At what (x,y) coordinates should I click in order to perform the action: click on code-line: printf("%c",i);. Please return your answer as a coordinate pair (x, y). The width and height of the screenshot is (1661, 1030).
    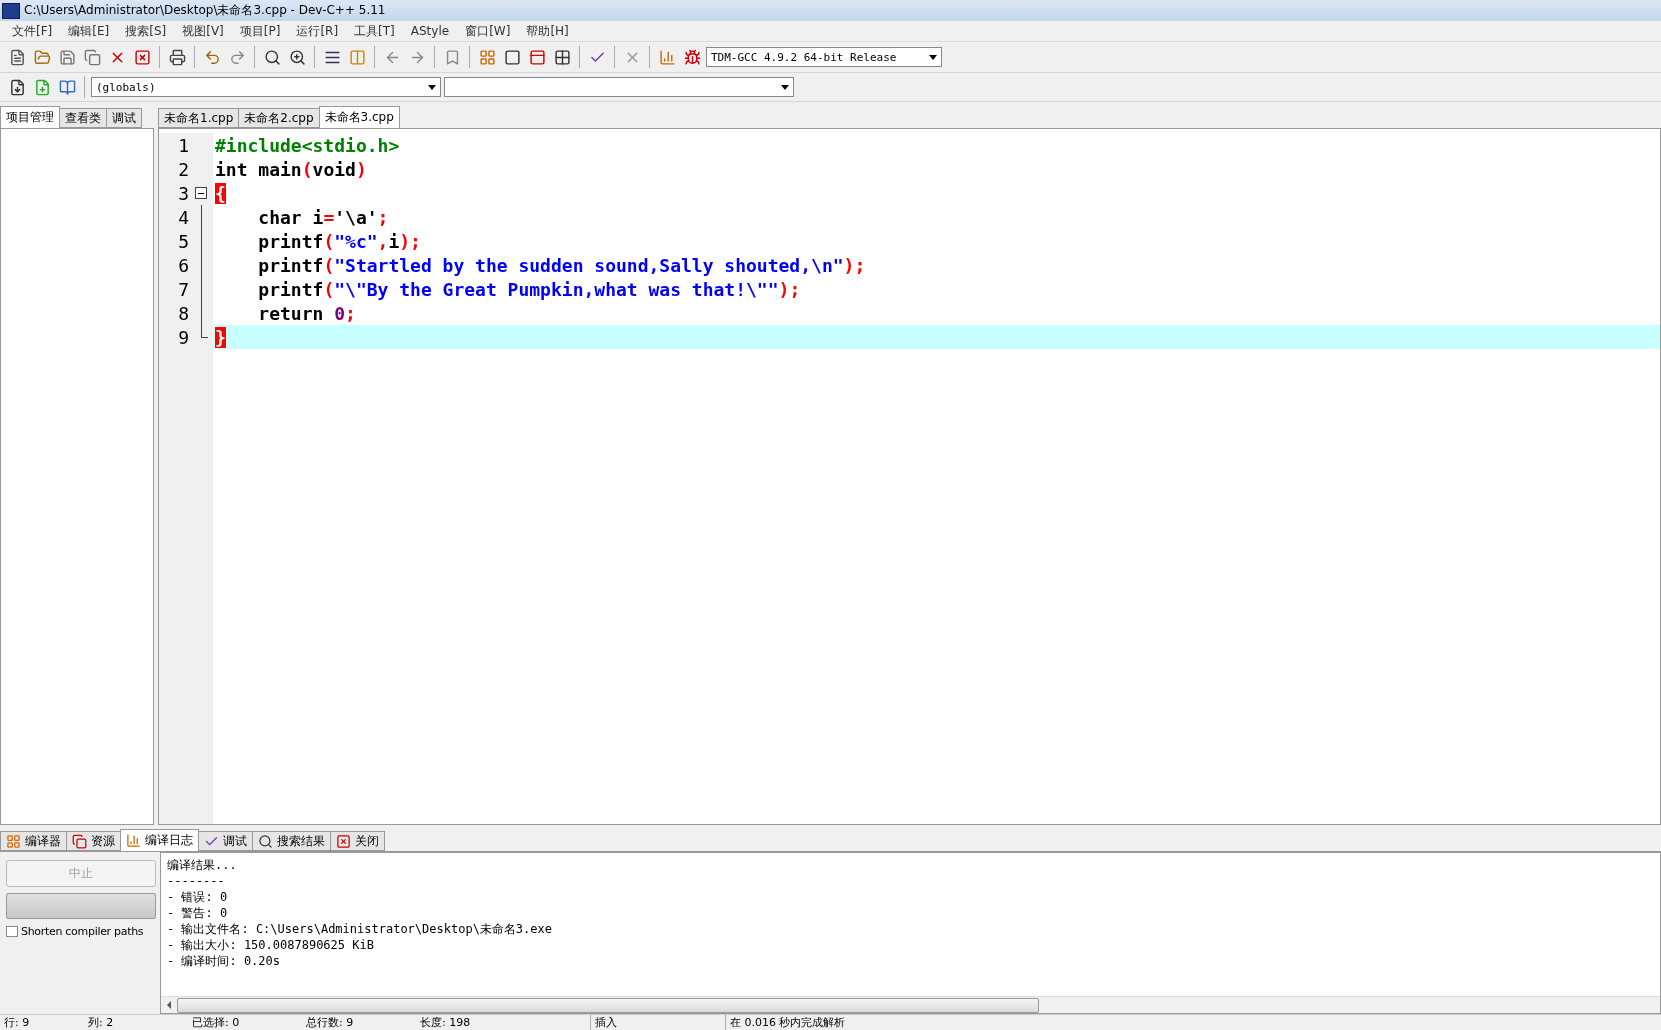
    Looking at the image, I should click on (339, 241).